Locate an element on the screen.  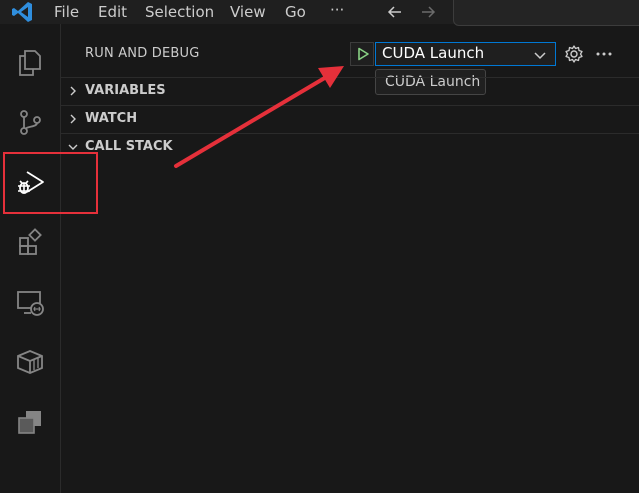
debug-config-select: CUDA Launch is located at coordinates (465, 54).